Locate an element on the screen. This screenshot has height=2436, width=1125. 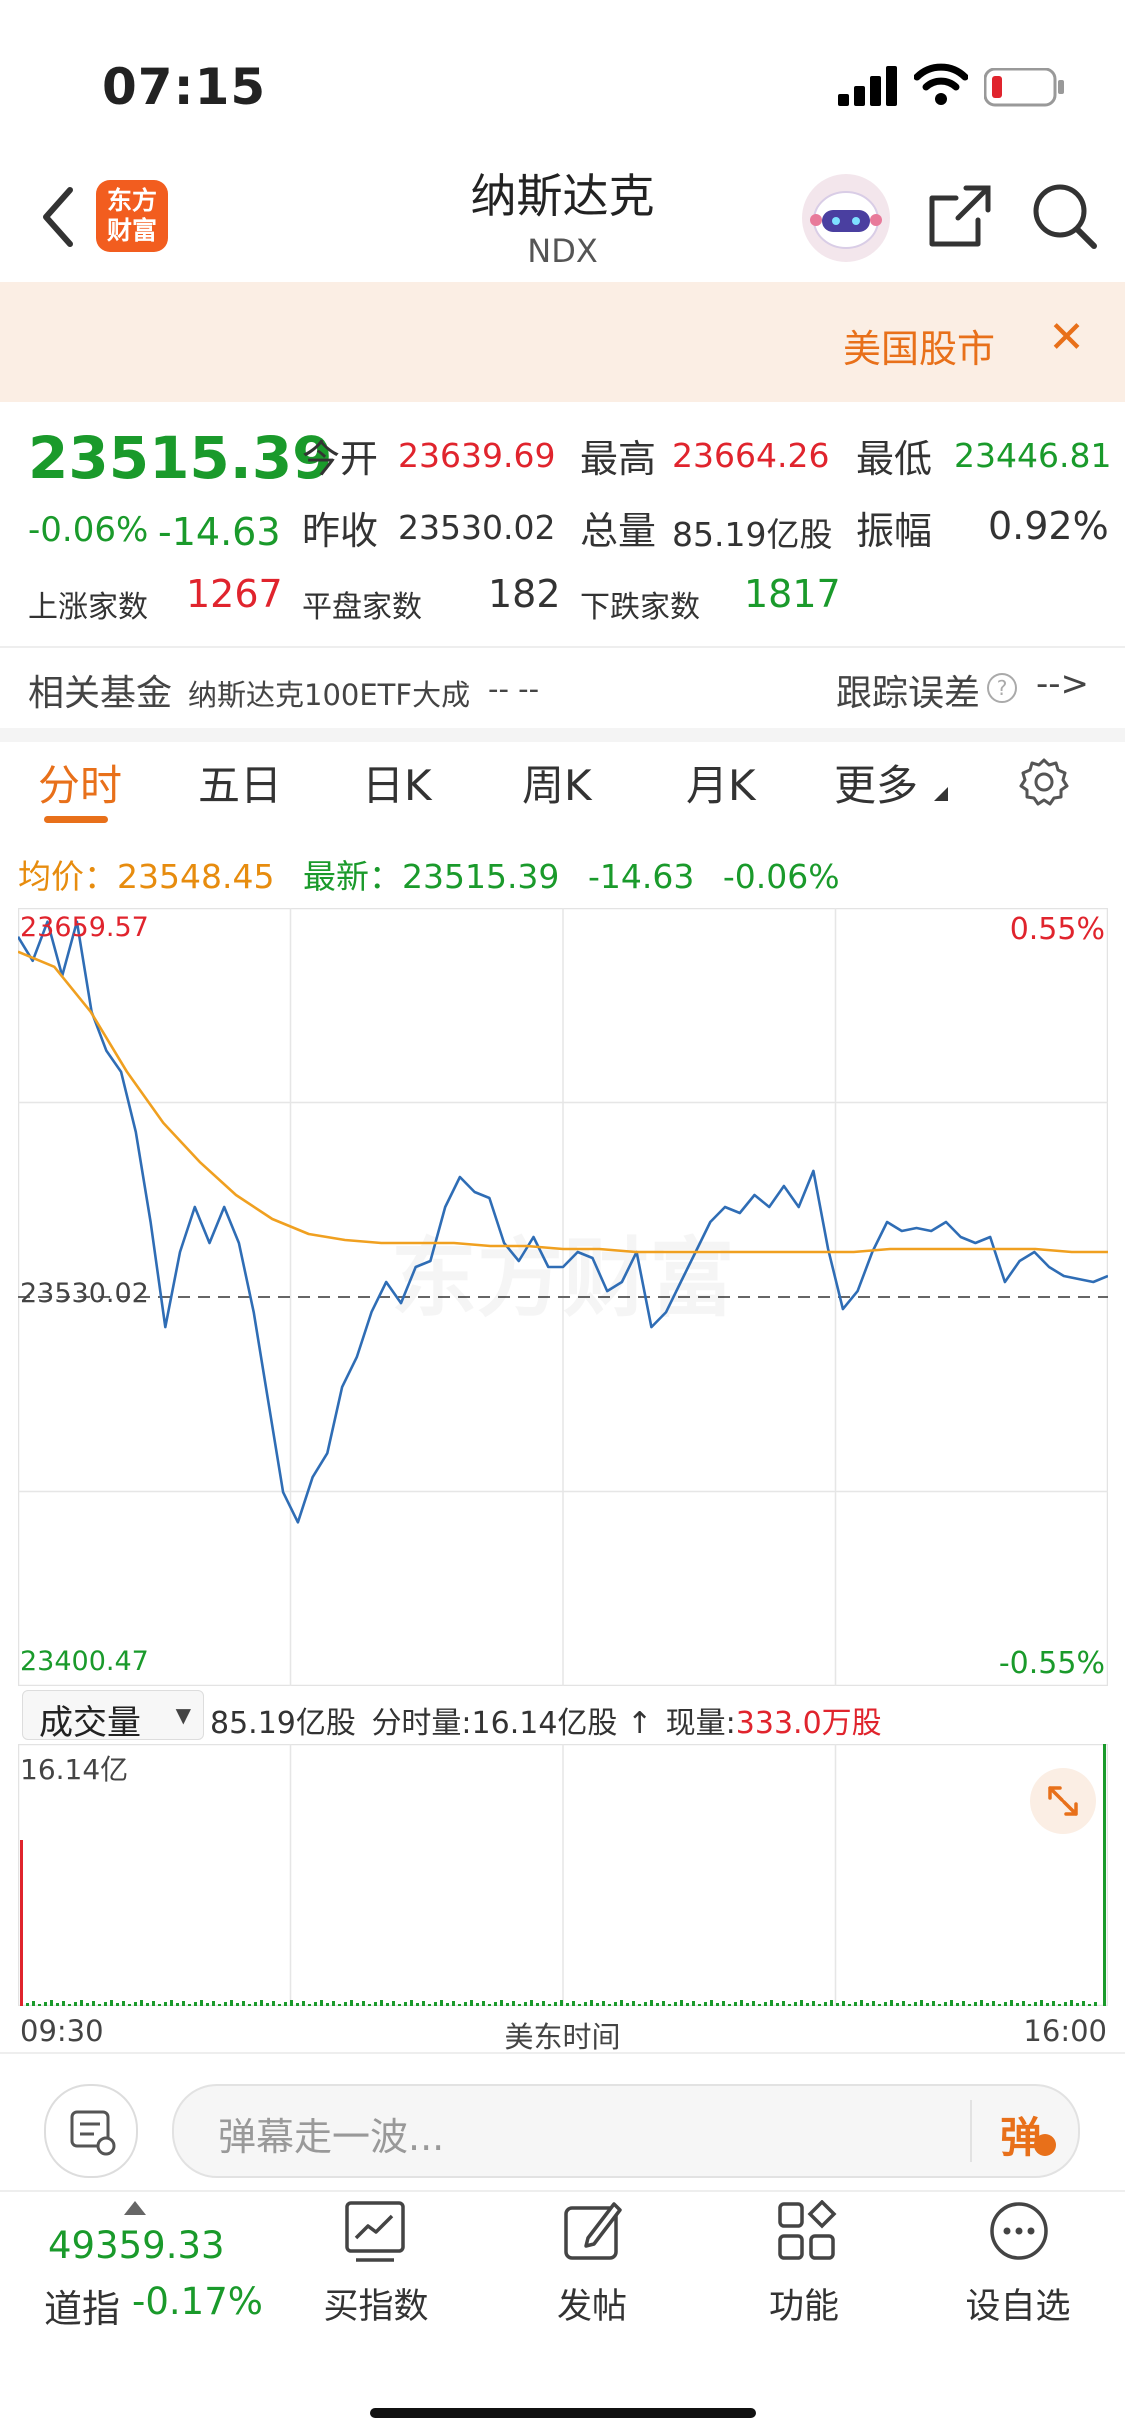
current-price: 23515.39 is located at coordinates (180, 458).